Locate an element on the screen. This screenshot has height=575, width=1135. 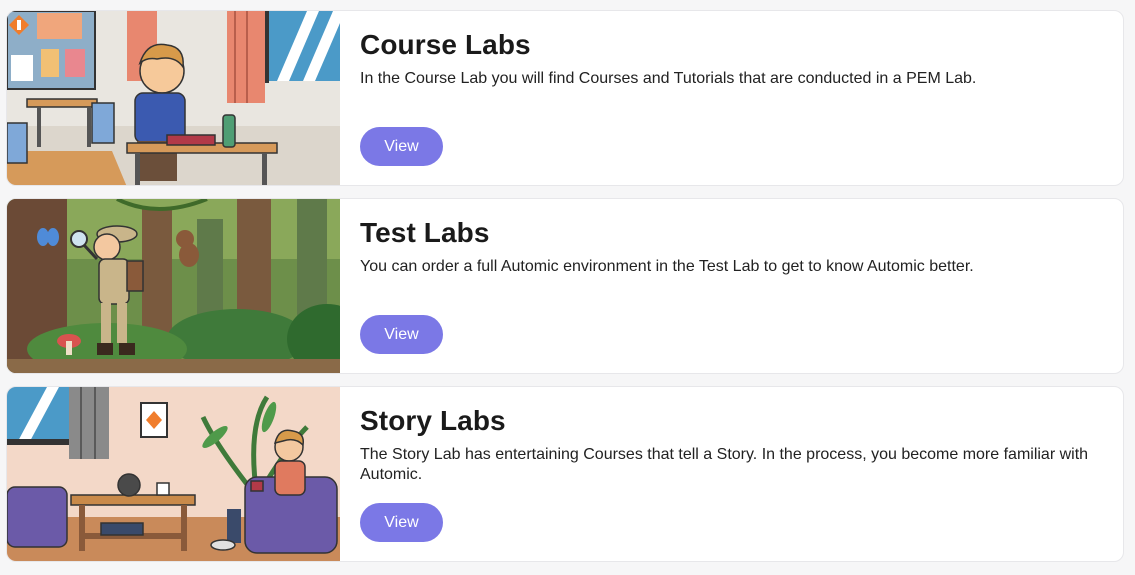
course-lab-image is located at coordinates (173, 98).